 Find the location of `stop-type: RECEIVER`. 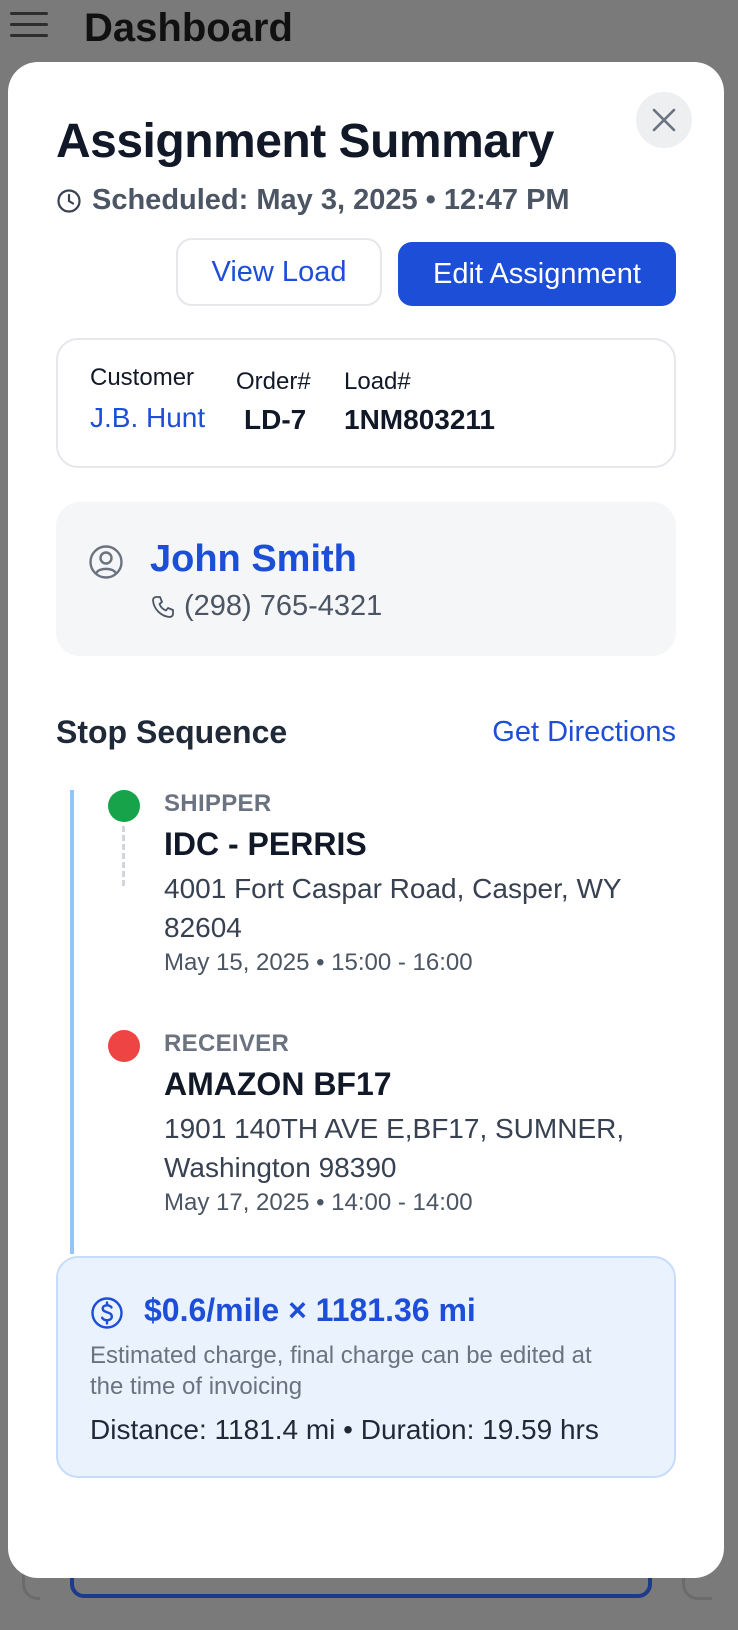

stop-type: RECEIVER is located at coordinates (227, 1043).